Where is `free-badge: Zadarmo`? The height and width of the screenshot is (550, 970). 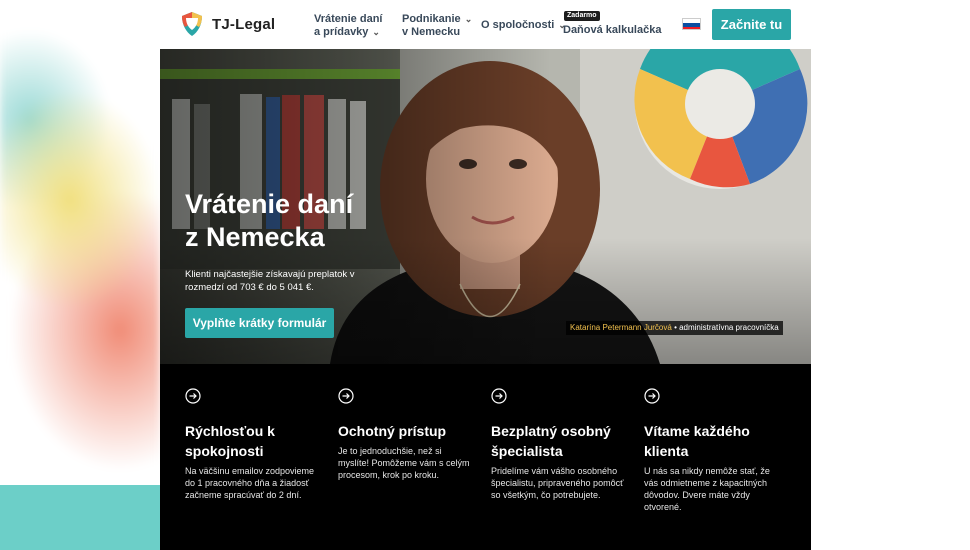 free-badge: Zadarmo is located at coordinates (582, 16).